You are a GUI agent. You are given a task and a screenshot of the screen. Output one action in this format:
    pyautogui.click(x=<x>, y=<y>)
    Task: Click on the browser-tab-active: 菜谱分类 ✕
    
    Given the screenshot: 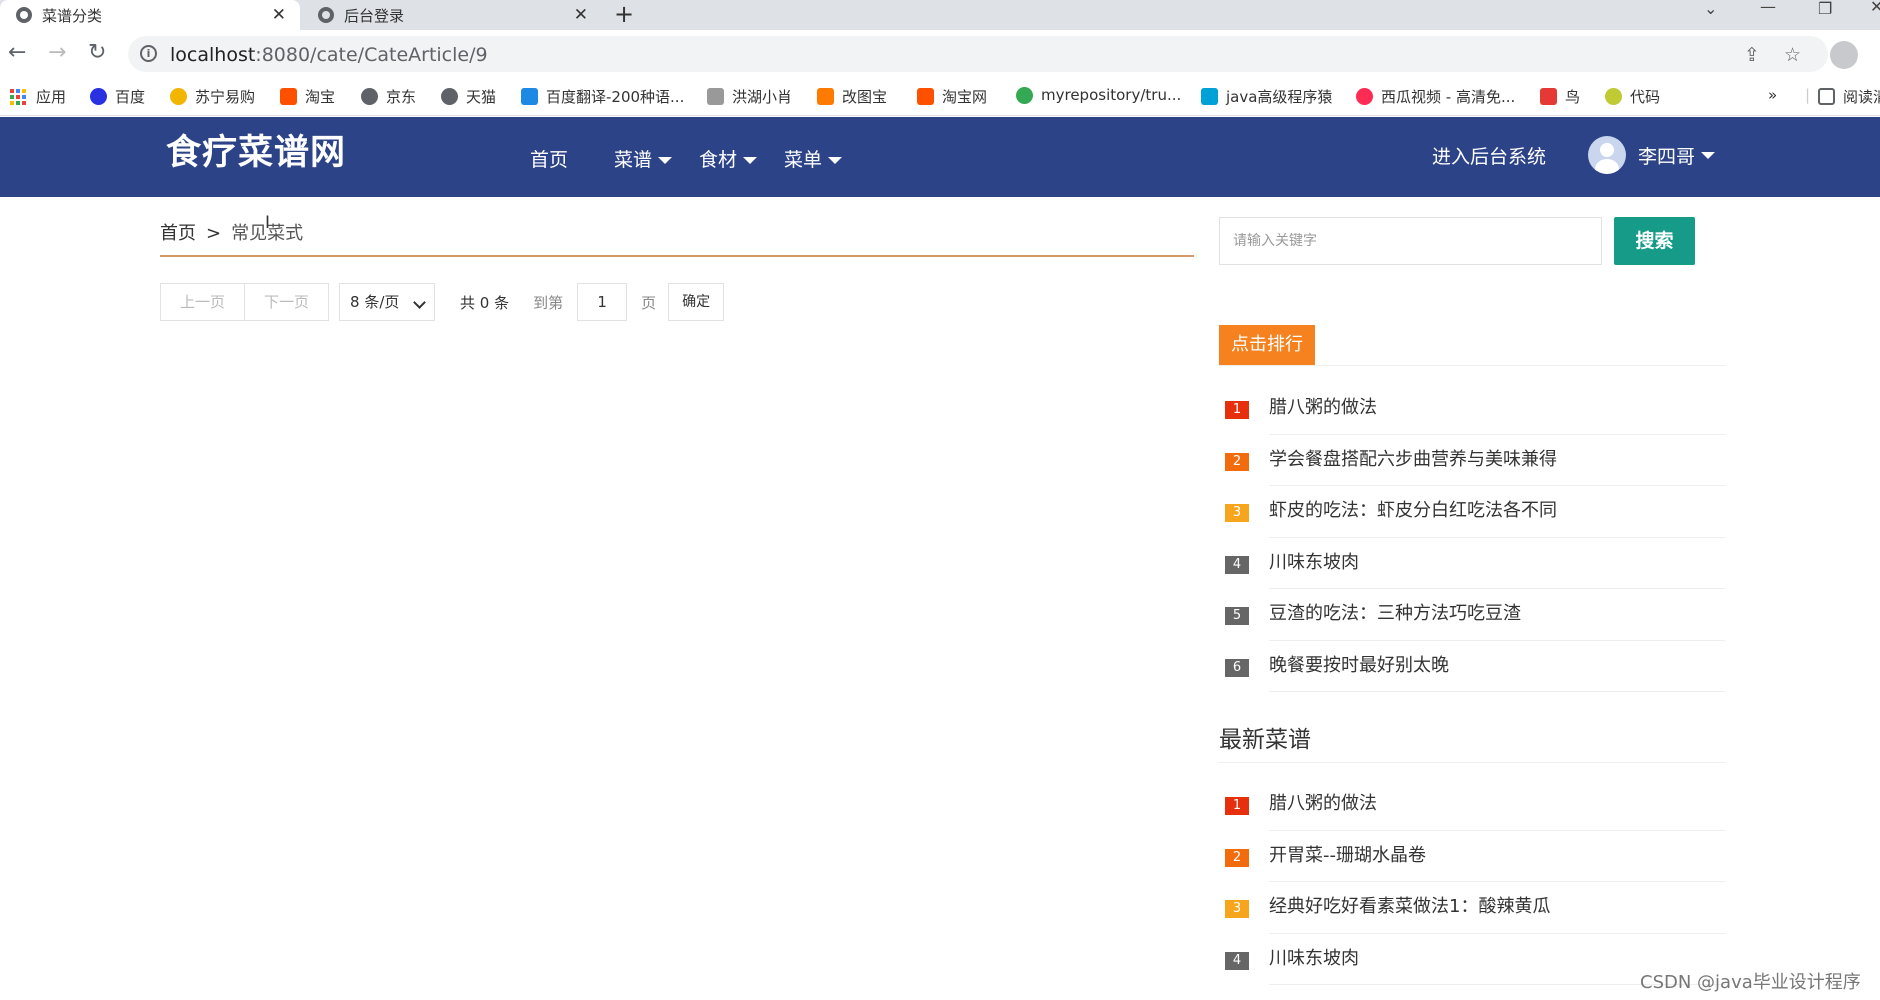 What is the action you would take?
    pyautogui.click(x=150, y=15)
    